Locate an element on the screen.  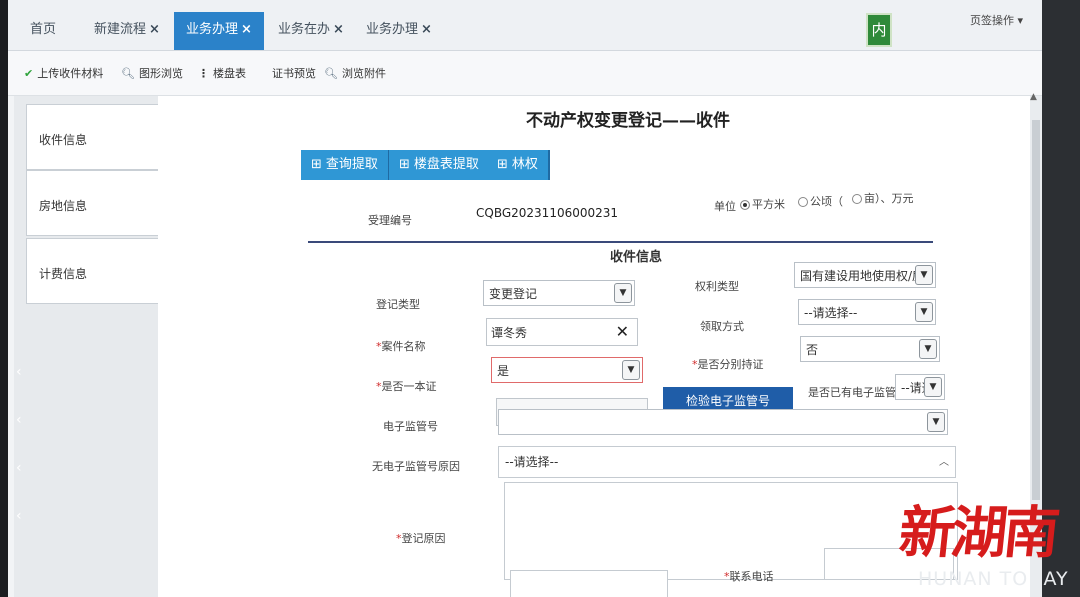
sidebar: 收件信息 房地信息 计费信息 is located at coordinates (88, 346).